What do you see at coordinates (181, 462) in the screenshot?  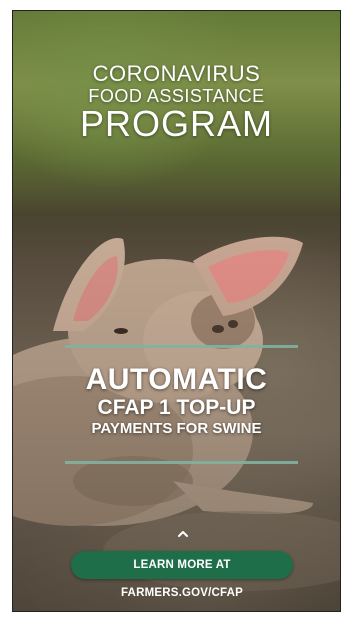 I see `divider-bottom` at bounding box center [181, 462].